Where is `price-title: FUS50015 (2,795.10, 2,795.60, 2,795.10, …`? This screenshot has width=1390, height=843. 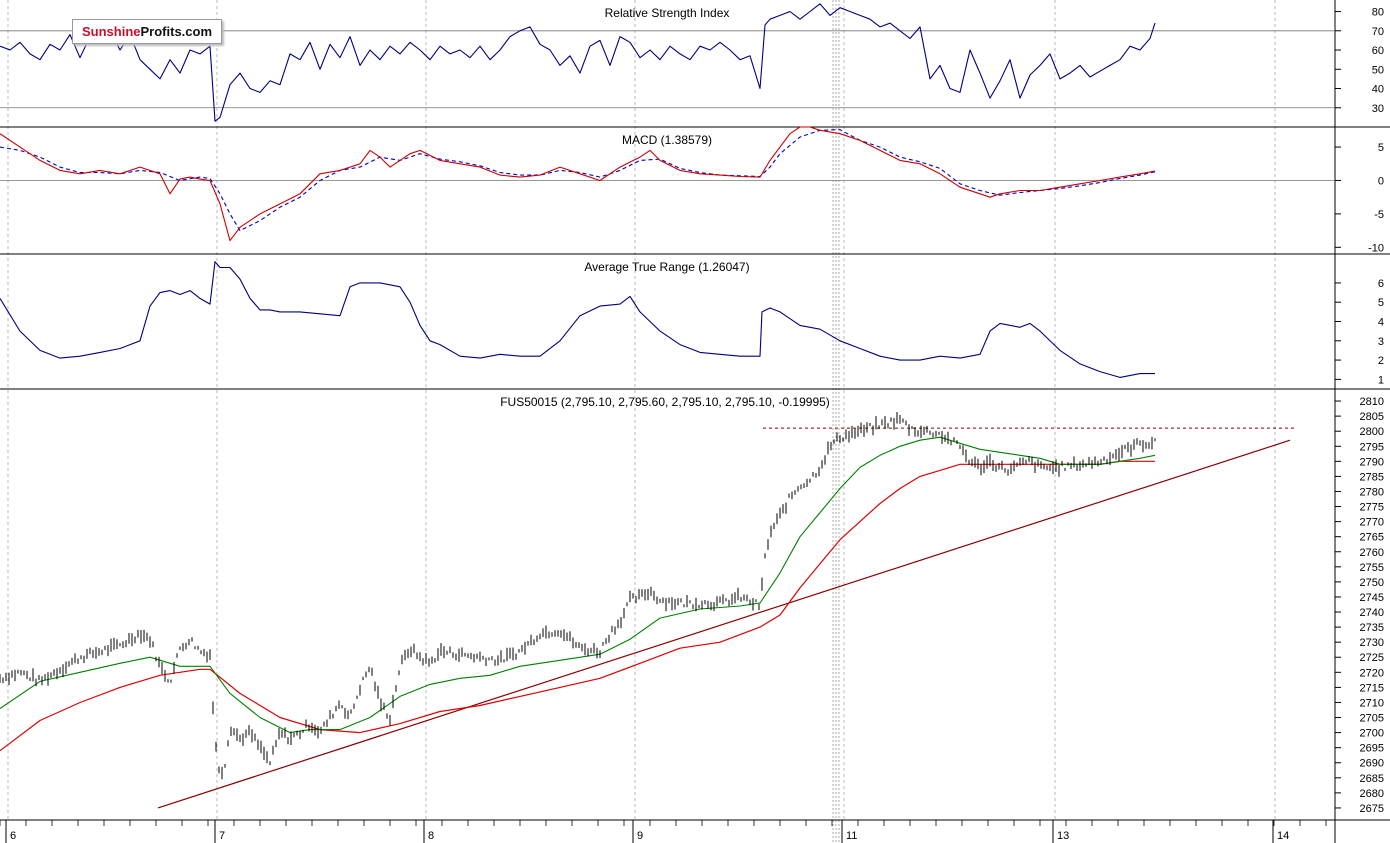
price-title: FUS50015 (2,795.10, 2,795.60, 2,795.10, … is located at coordinates (665, 402).